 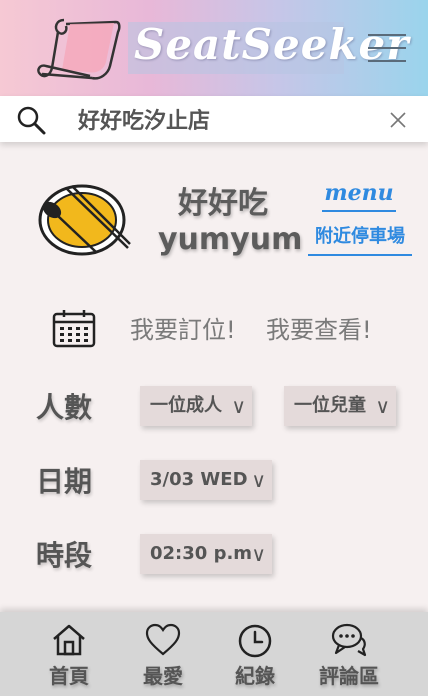 I want to click on nav-item-reviews: 評論區, so click(x=349, y=654).